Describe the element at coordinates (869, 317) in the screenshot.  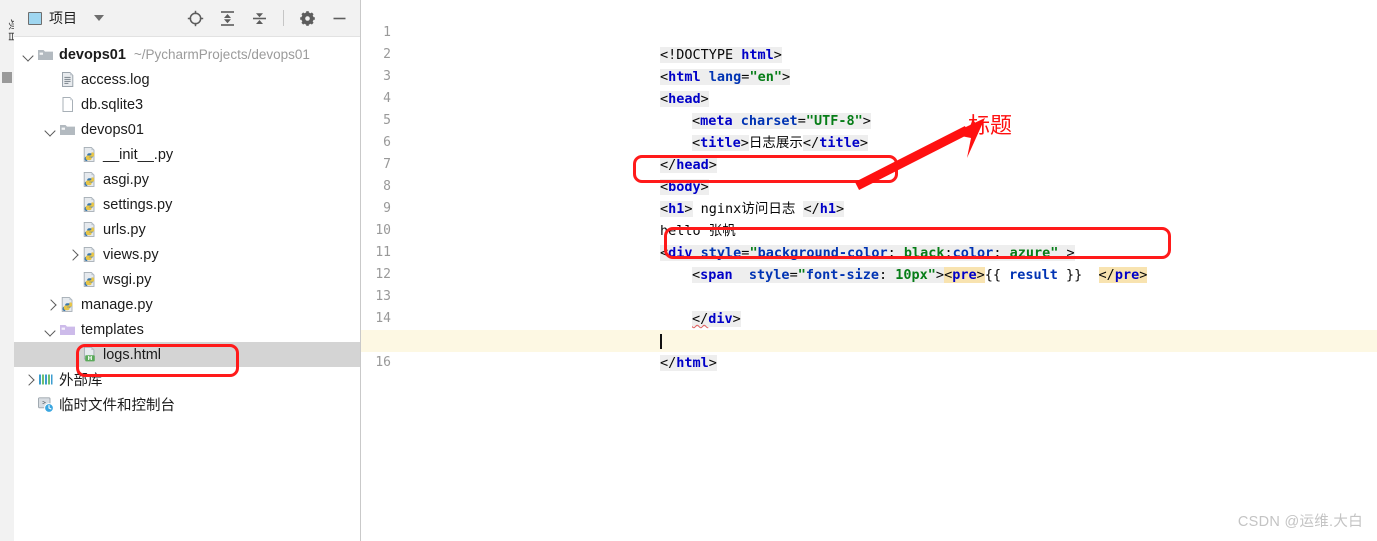
I see `code-line: 14 </body>` at that location.